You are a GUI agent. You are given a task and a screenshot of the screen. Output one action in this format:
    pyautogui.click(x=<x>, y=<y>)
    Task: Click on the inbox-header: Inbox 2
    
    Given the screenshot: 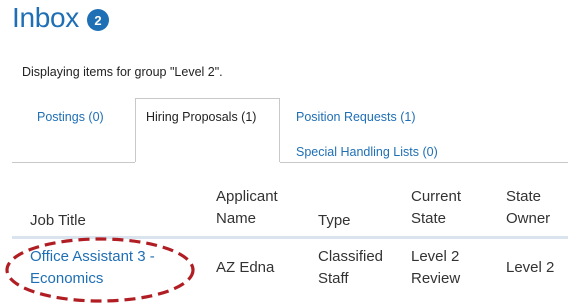 What is the action you would take?
    pyautogui.click(x=60, y=18)
    